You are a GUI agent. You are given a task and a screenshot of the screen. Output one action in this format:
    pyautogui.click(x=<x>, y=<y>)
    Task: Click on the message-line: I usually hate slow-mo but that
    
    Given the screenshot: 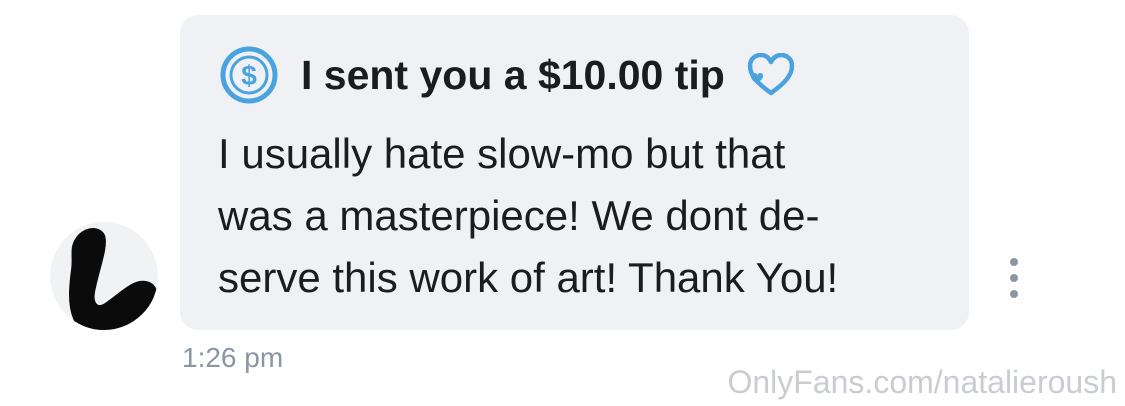 What is the action you would take?
    pyautogui.click(x=502, y=153)
    